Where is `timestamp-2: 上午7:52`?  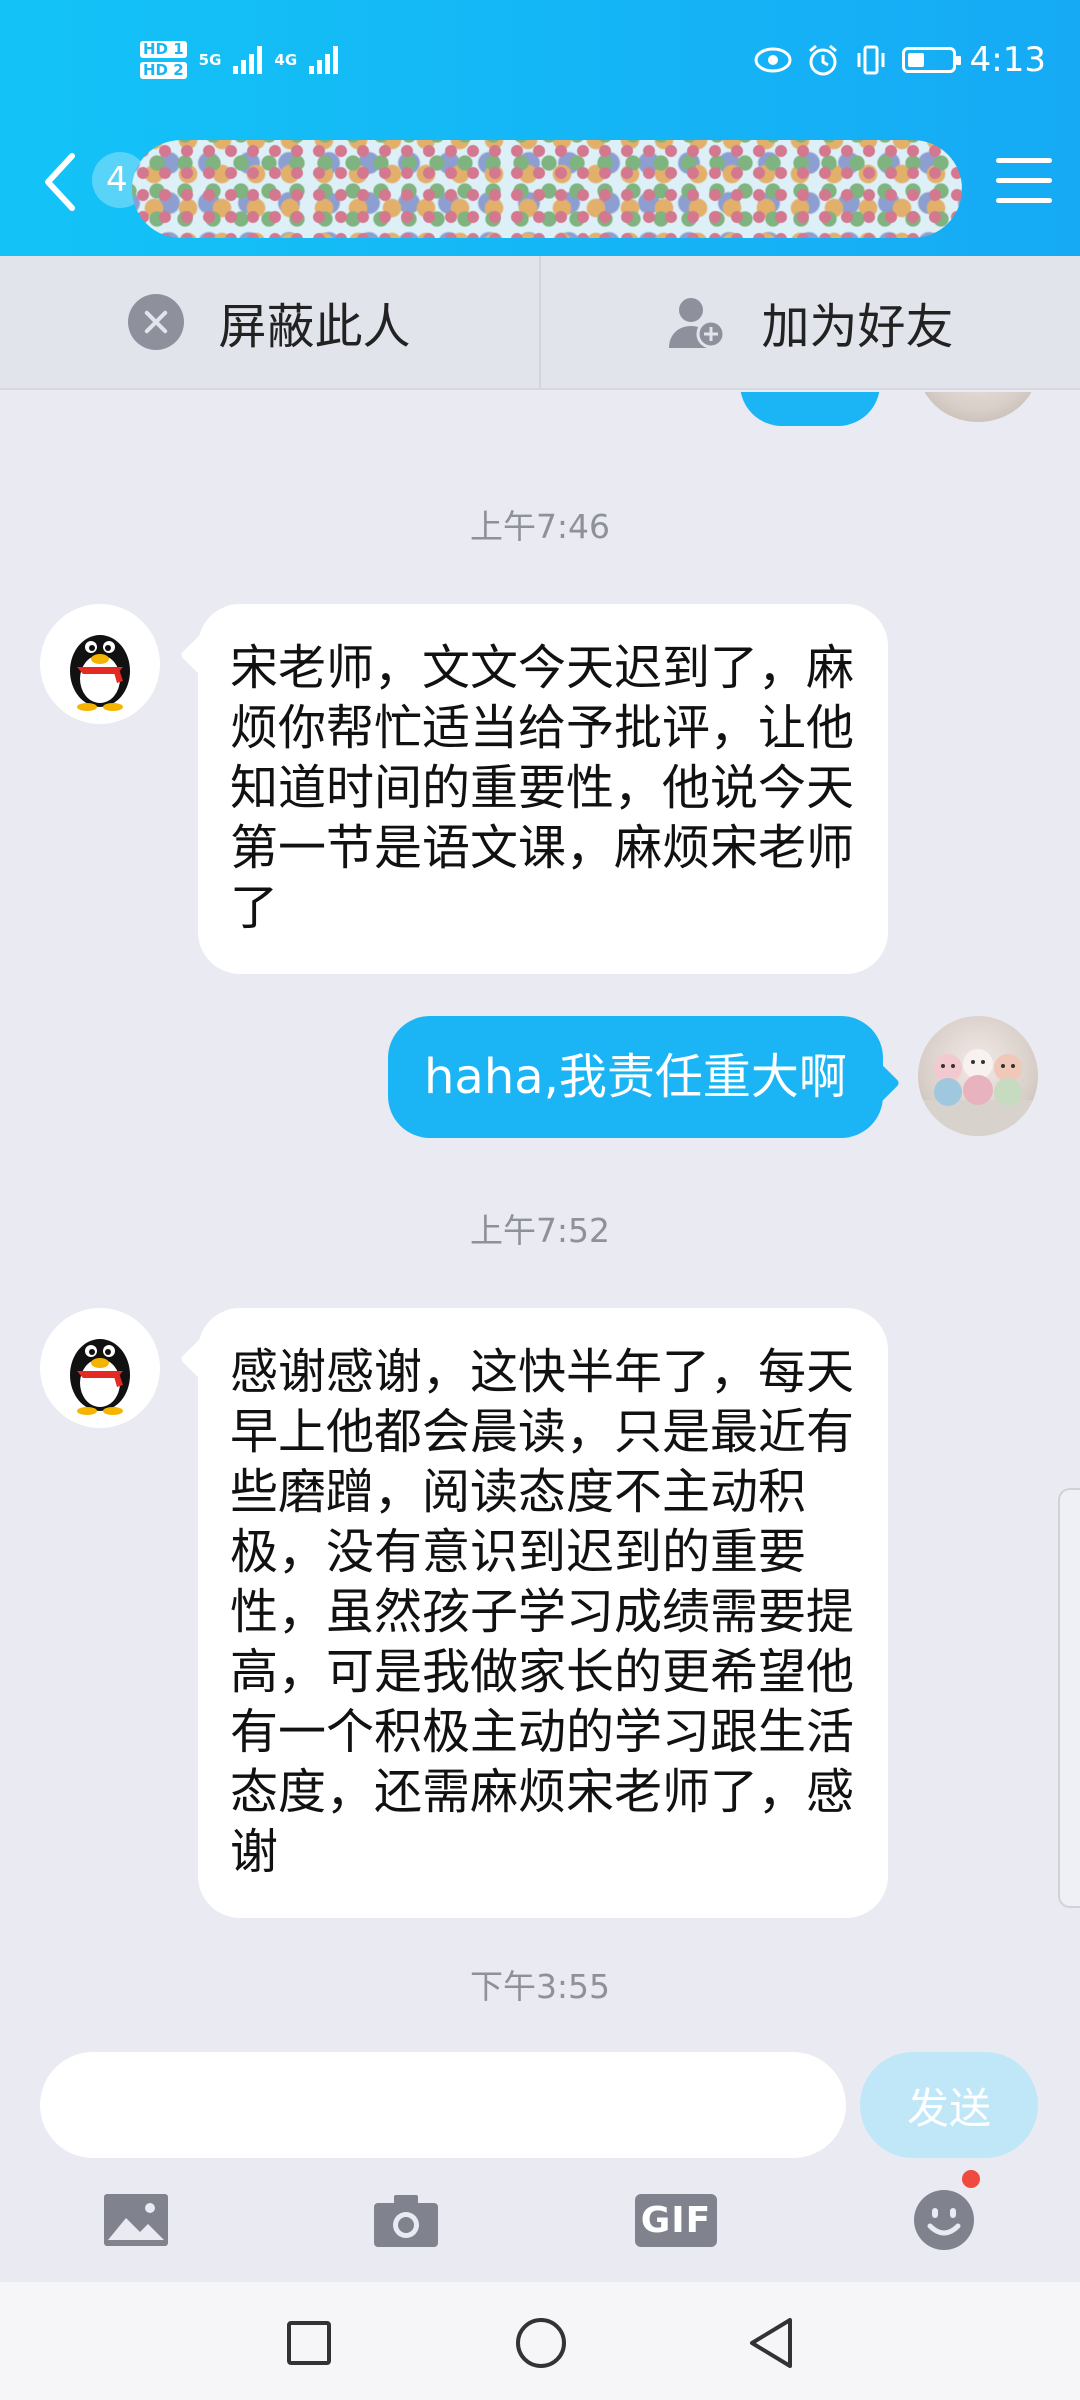 timestamp-2: 上午7:52 is located at coordinates (540, 1230).